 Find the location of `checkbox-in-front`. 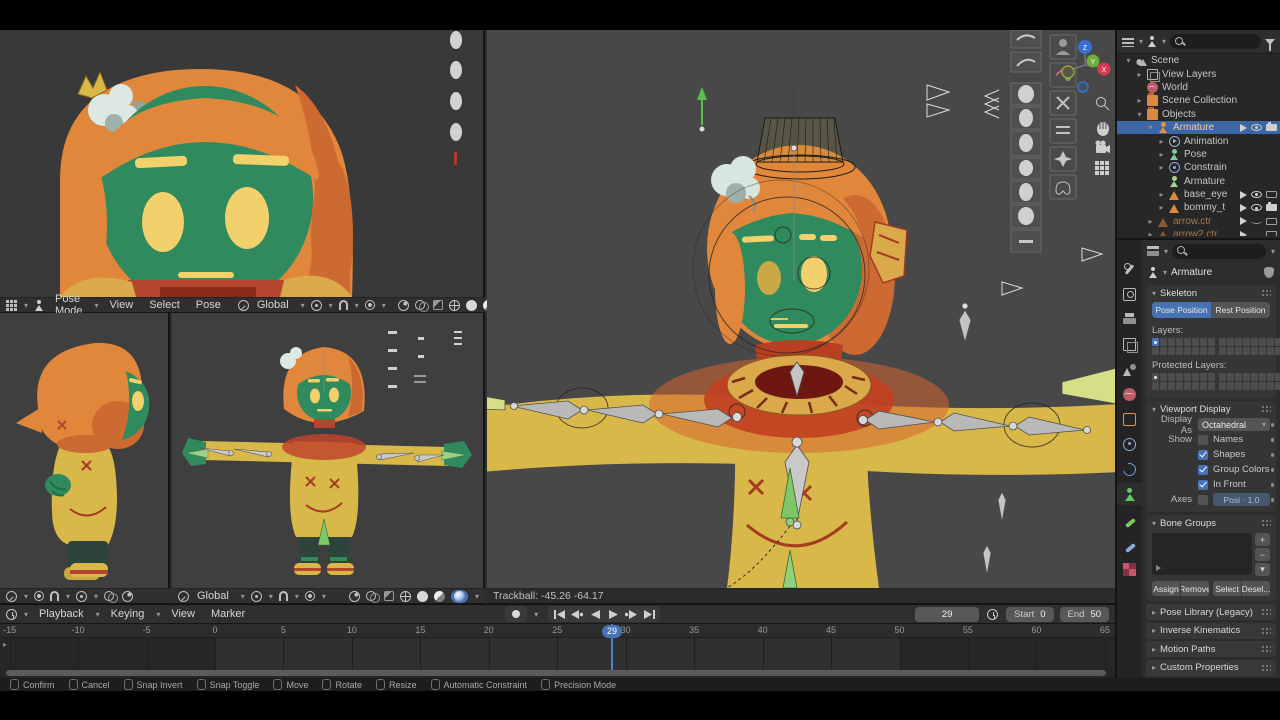

checkbox-in-front is located at coordinates (1203, 484).